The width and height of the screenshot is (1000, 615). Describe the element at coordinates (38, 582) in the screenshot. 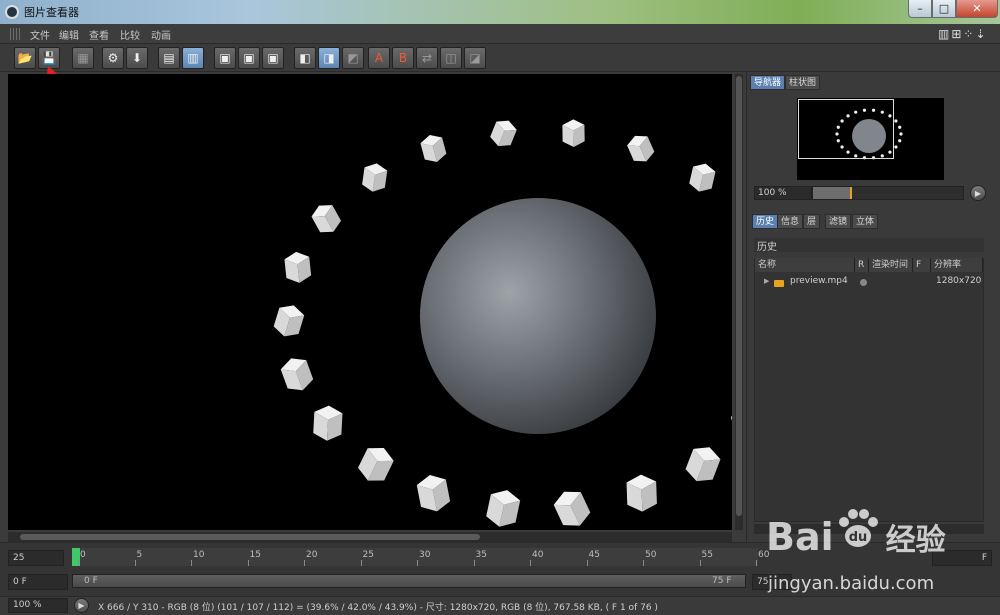

I see `start-frame-field: 0 F` at that location.